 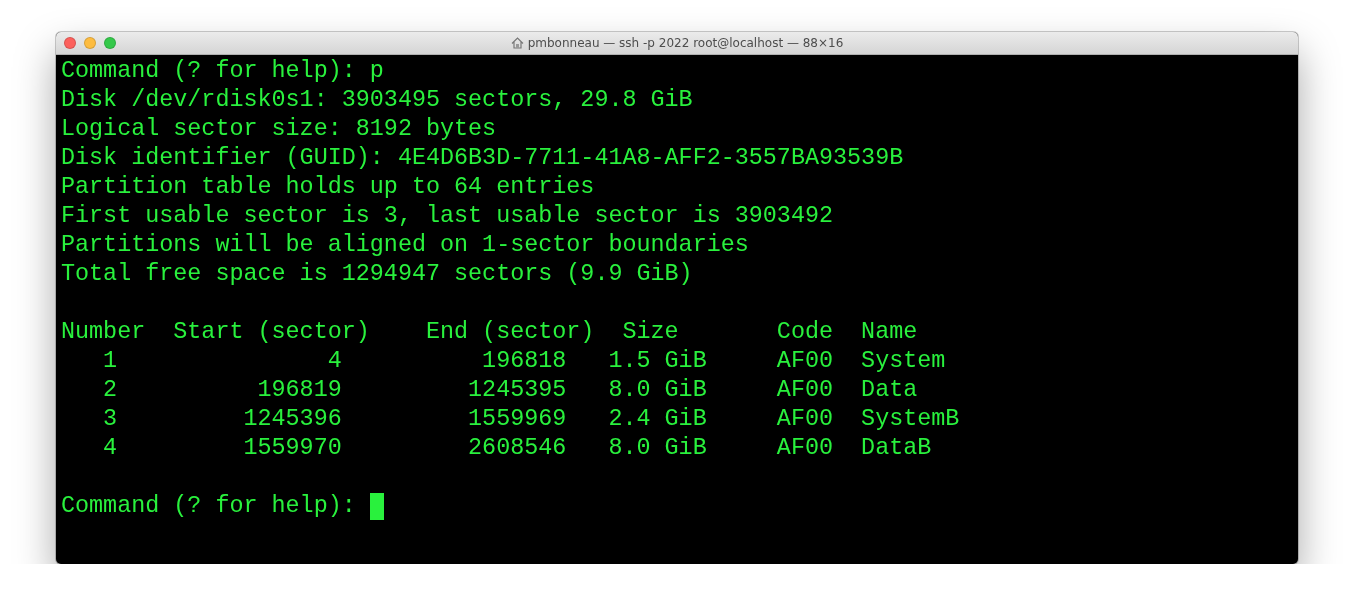 I want to click on terminal-line: Logical sector size: 8192 bytes, so click(x=279, y=129).